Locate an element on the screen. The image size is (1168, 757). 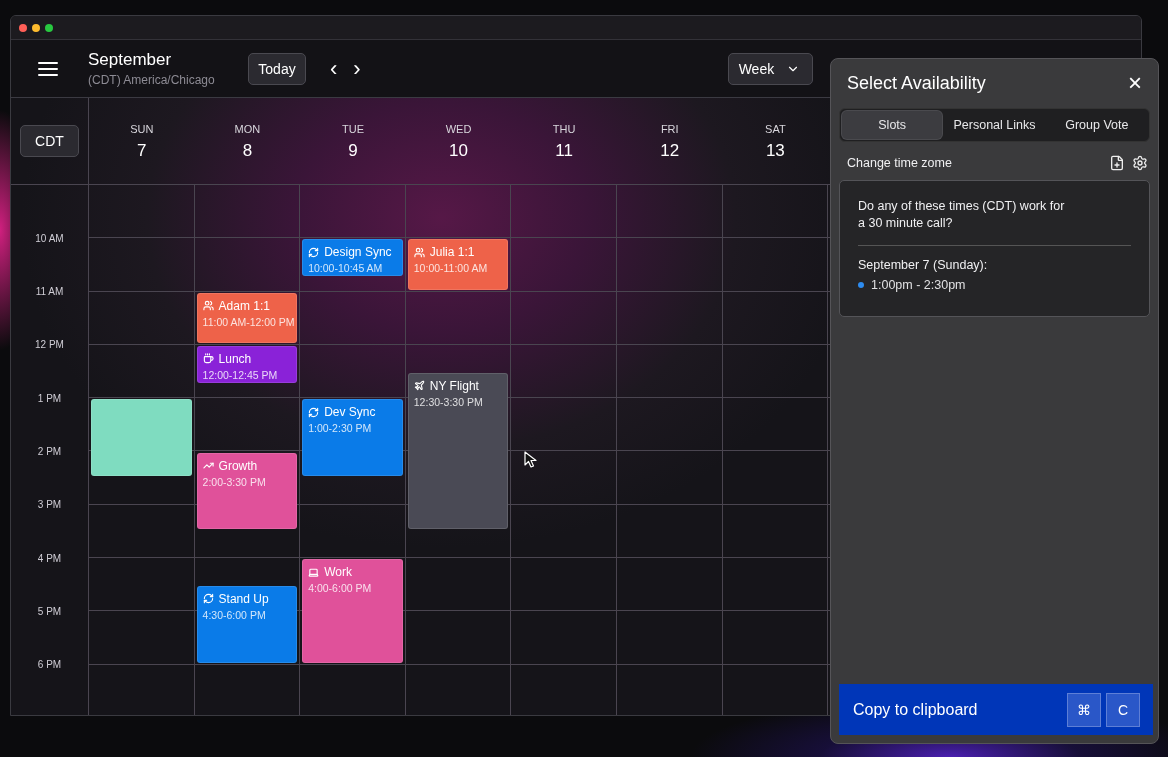
minimize-dot-icon is located at coordinates (36, 27).